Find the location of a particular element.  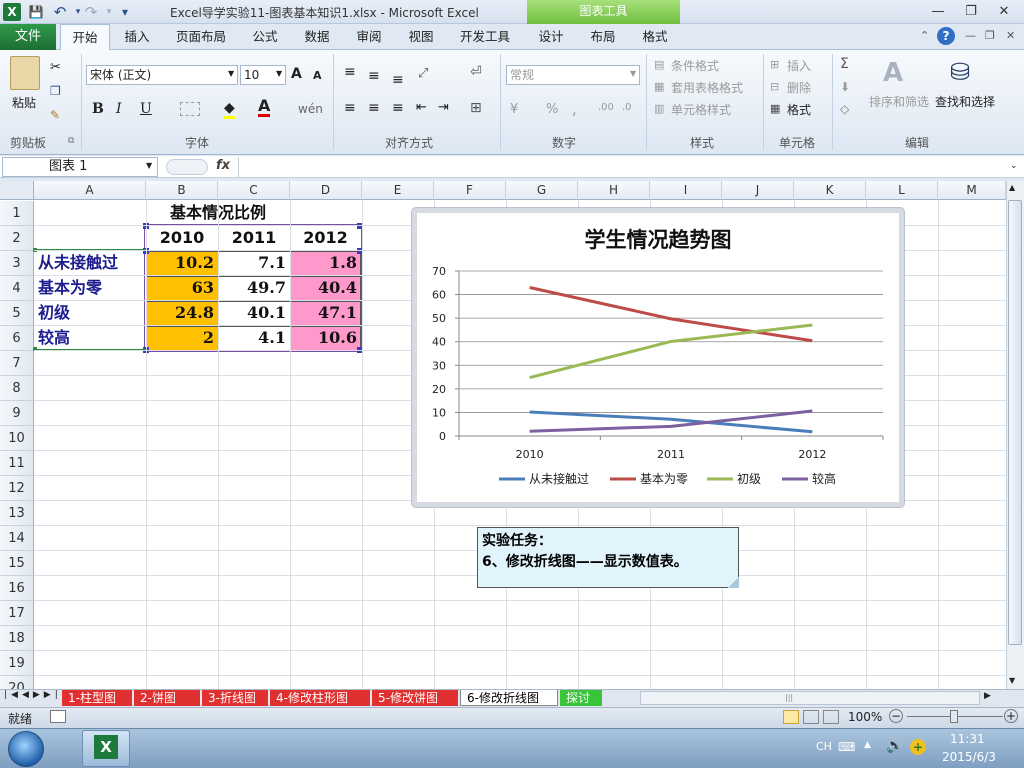

row-header: 13 is located at coordinates (17, 513).